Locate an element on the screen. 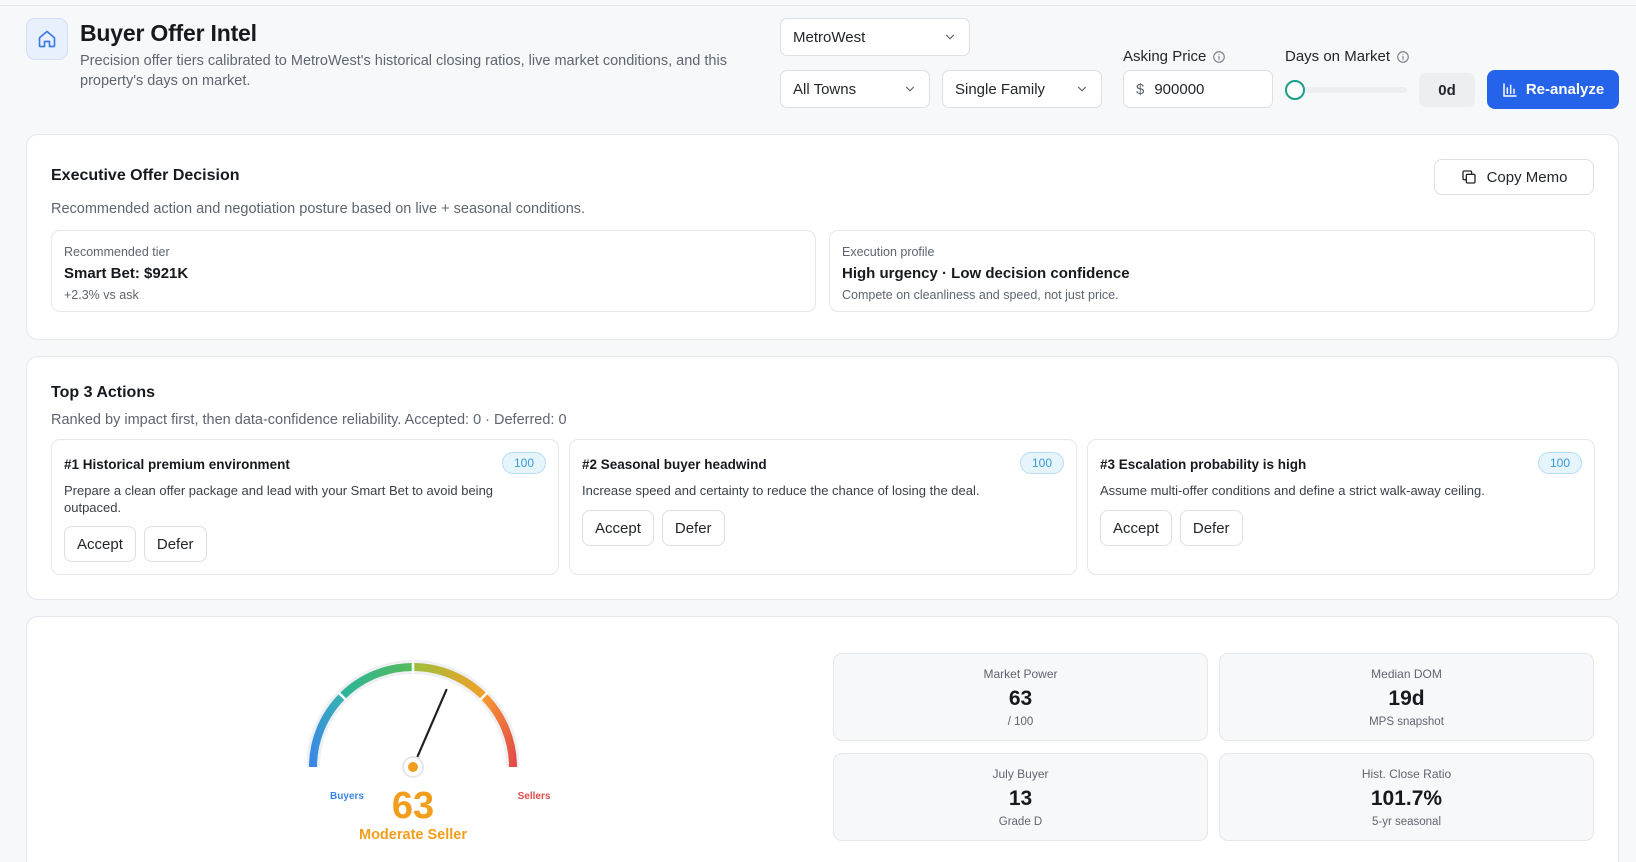 Image resolution: width=1636 pixels, height=862 pixels. recommended-tier-label: Recommended tier is located at coordinates (117, 252).